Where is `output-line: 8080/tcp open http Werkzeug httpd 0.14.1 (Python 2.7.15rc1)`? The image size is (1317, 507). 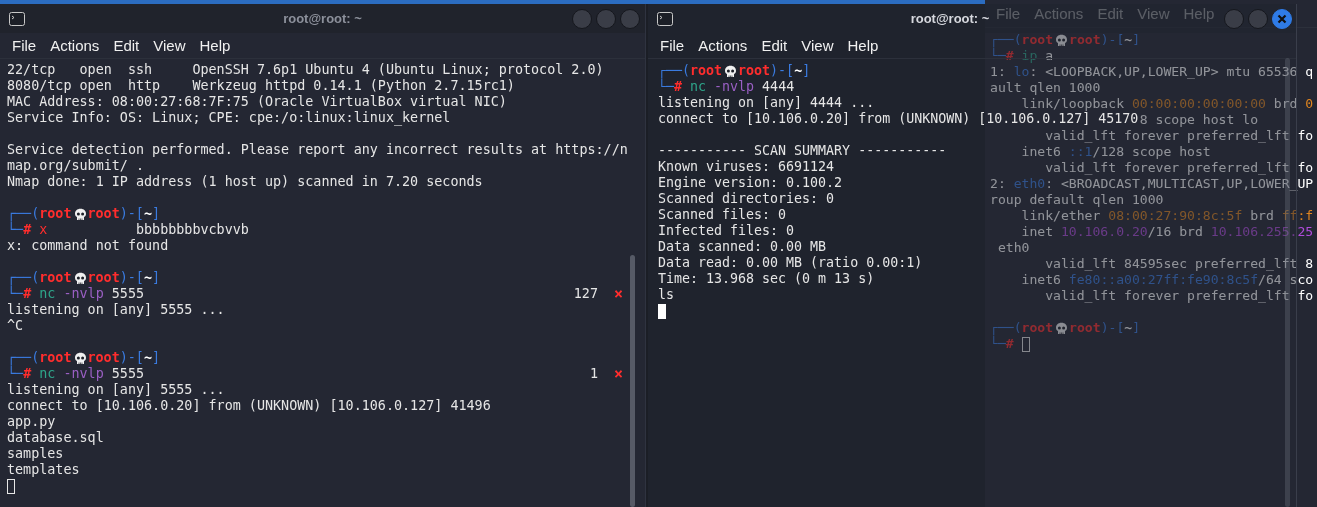 output-line: 8080/tcp open http Werkzeug httpd 0.14.1 (Python 2.7.15rc1) is located at coordinates (261, 86).